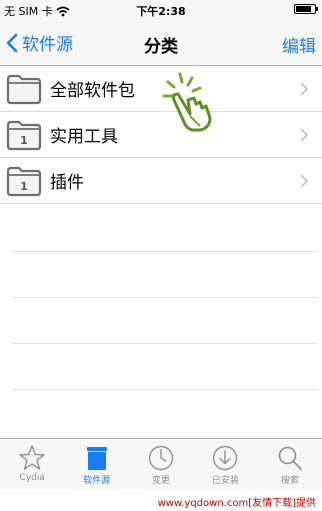 This screenshot has width=322, height=511. I want to click on folder-icon, so click(24, 89).